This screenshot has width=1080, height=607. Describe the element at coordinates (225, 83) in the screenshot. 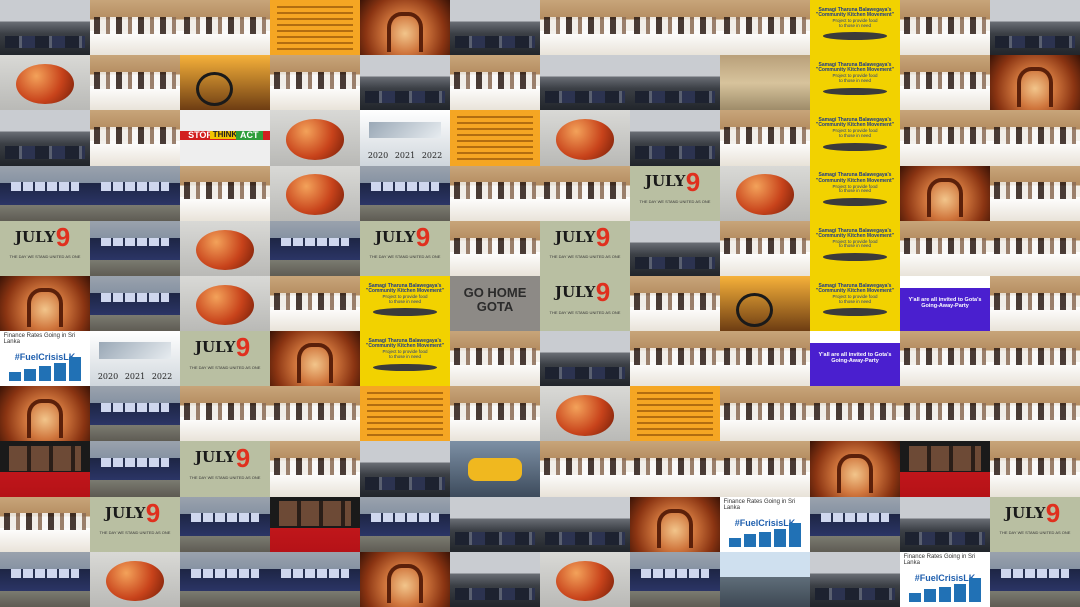

I see `mosaic-tile-bike` at that location.